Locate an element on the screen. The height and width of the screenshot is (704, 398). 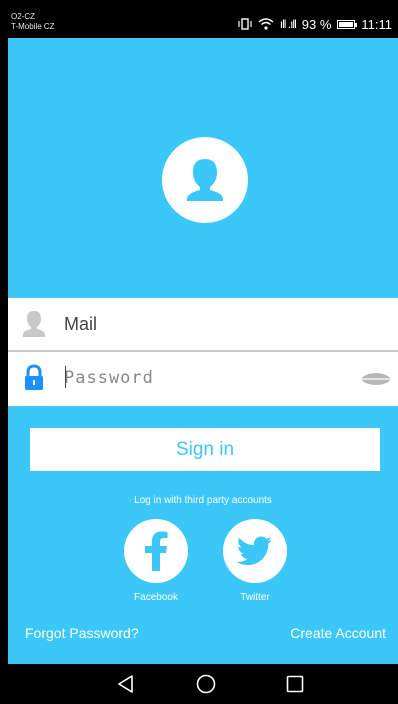
avatar is located at coordinates (205, 180).